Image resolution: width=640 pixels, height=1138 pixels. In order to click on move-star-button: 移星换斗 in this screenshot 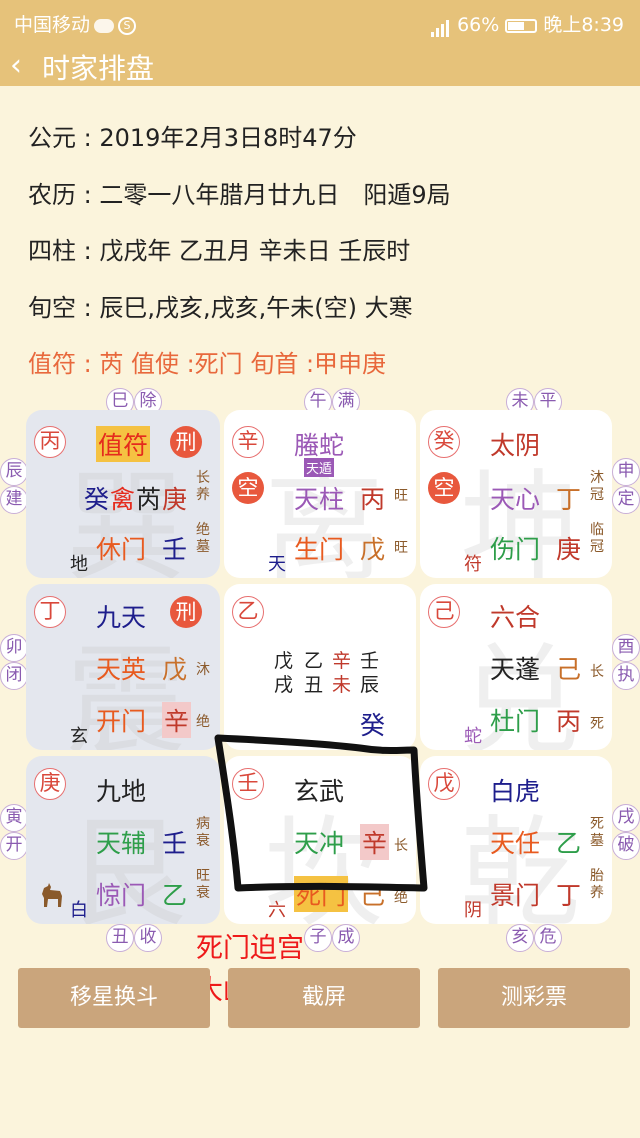, I will do `click(114, 998)`.